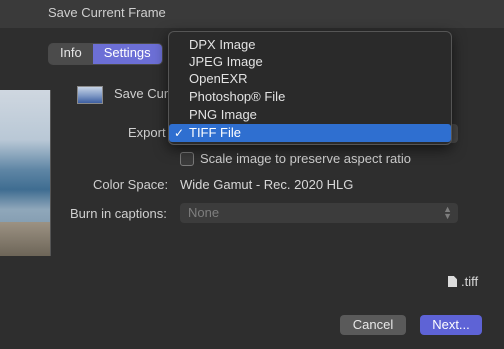  Describe the element at coordinates (127, 54) in the screenshot. I see `tab-settings: Settings` at that location.